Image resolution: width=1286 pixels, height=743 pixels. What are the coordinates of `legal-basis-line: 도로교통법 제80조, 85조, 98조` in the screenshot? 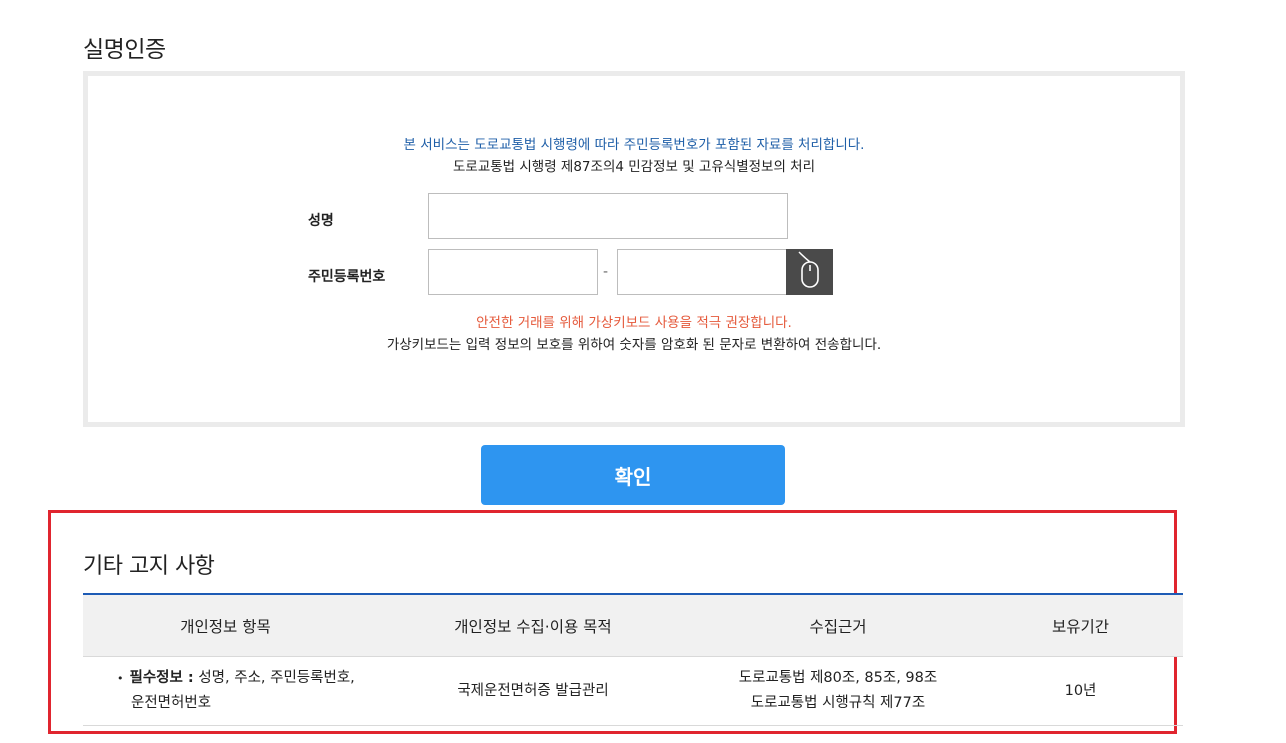 It's located at (838, 678).